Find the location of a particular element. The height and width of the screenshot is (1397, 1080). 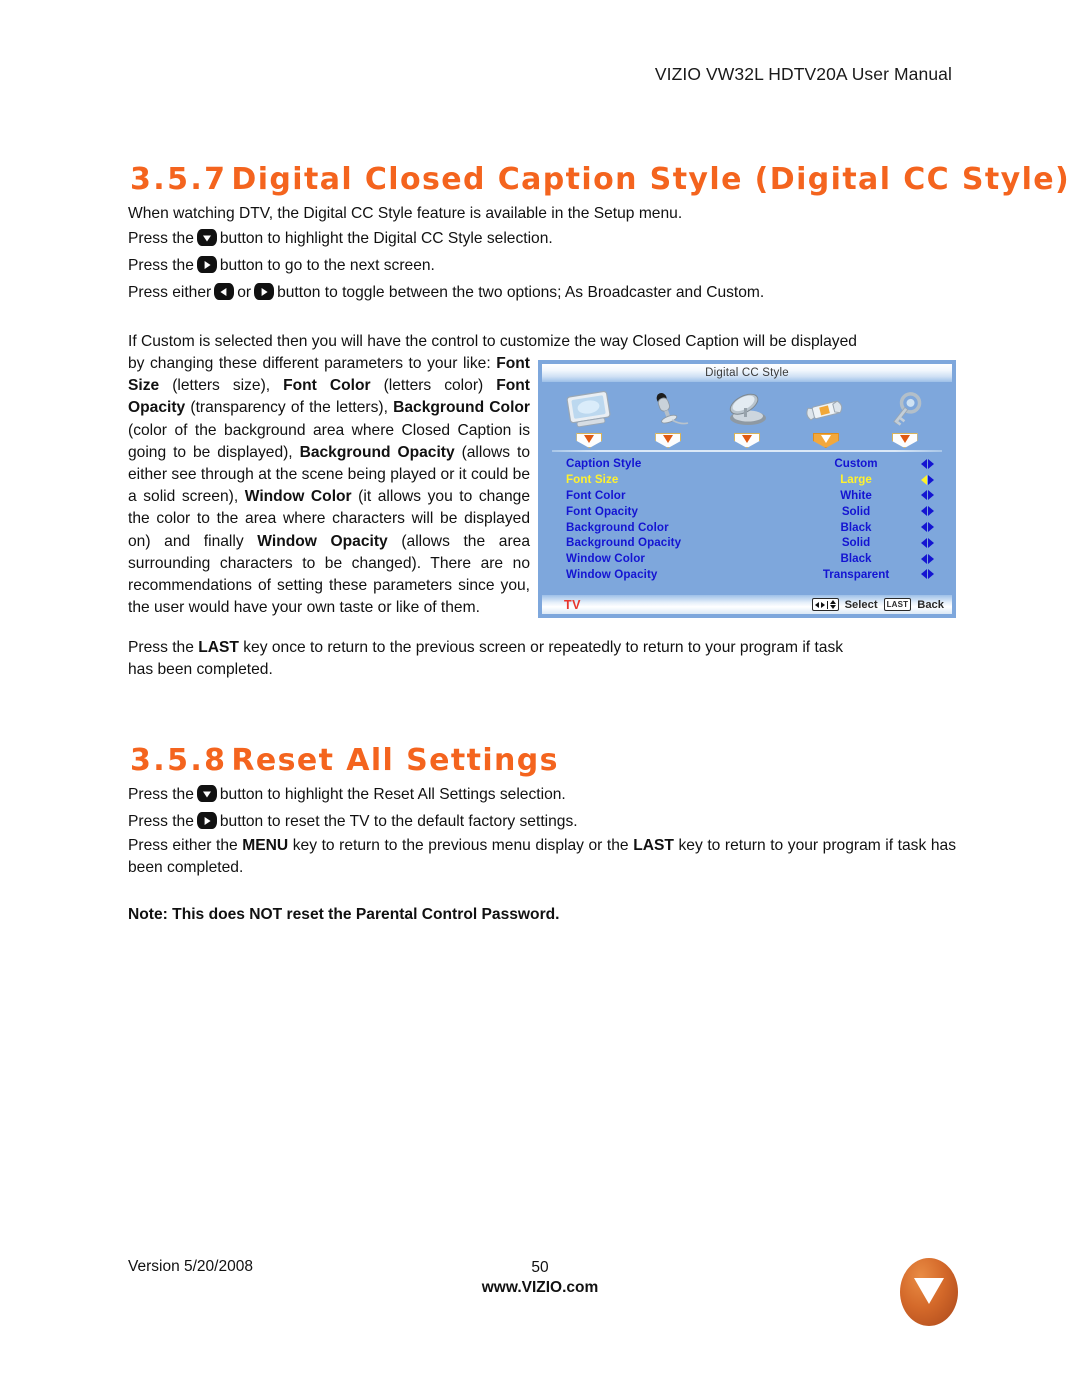

press-the-label-2: Press the is located at coordinates (161, 265).